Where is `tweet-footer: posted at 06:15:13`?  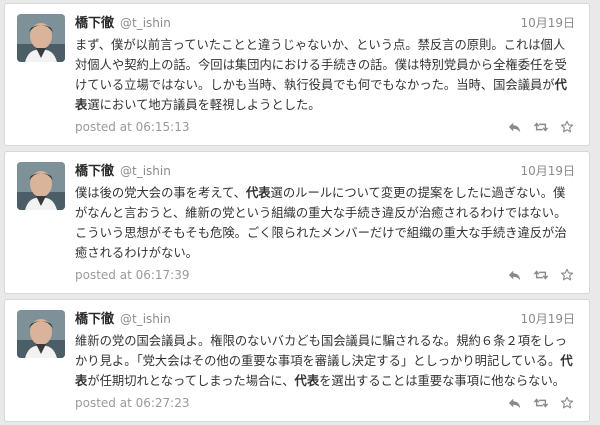 tweet-footer: posted at 06:15:13 is located at coordinates (325, 127).